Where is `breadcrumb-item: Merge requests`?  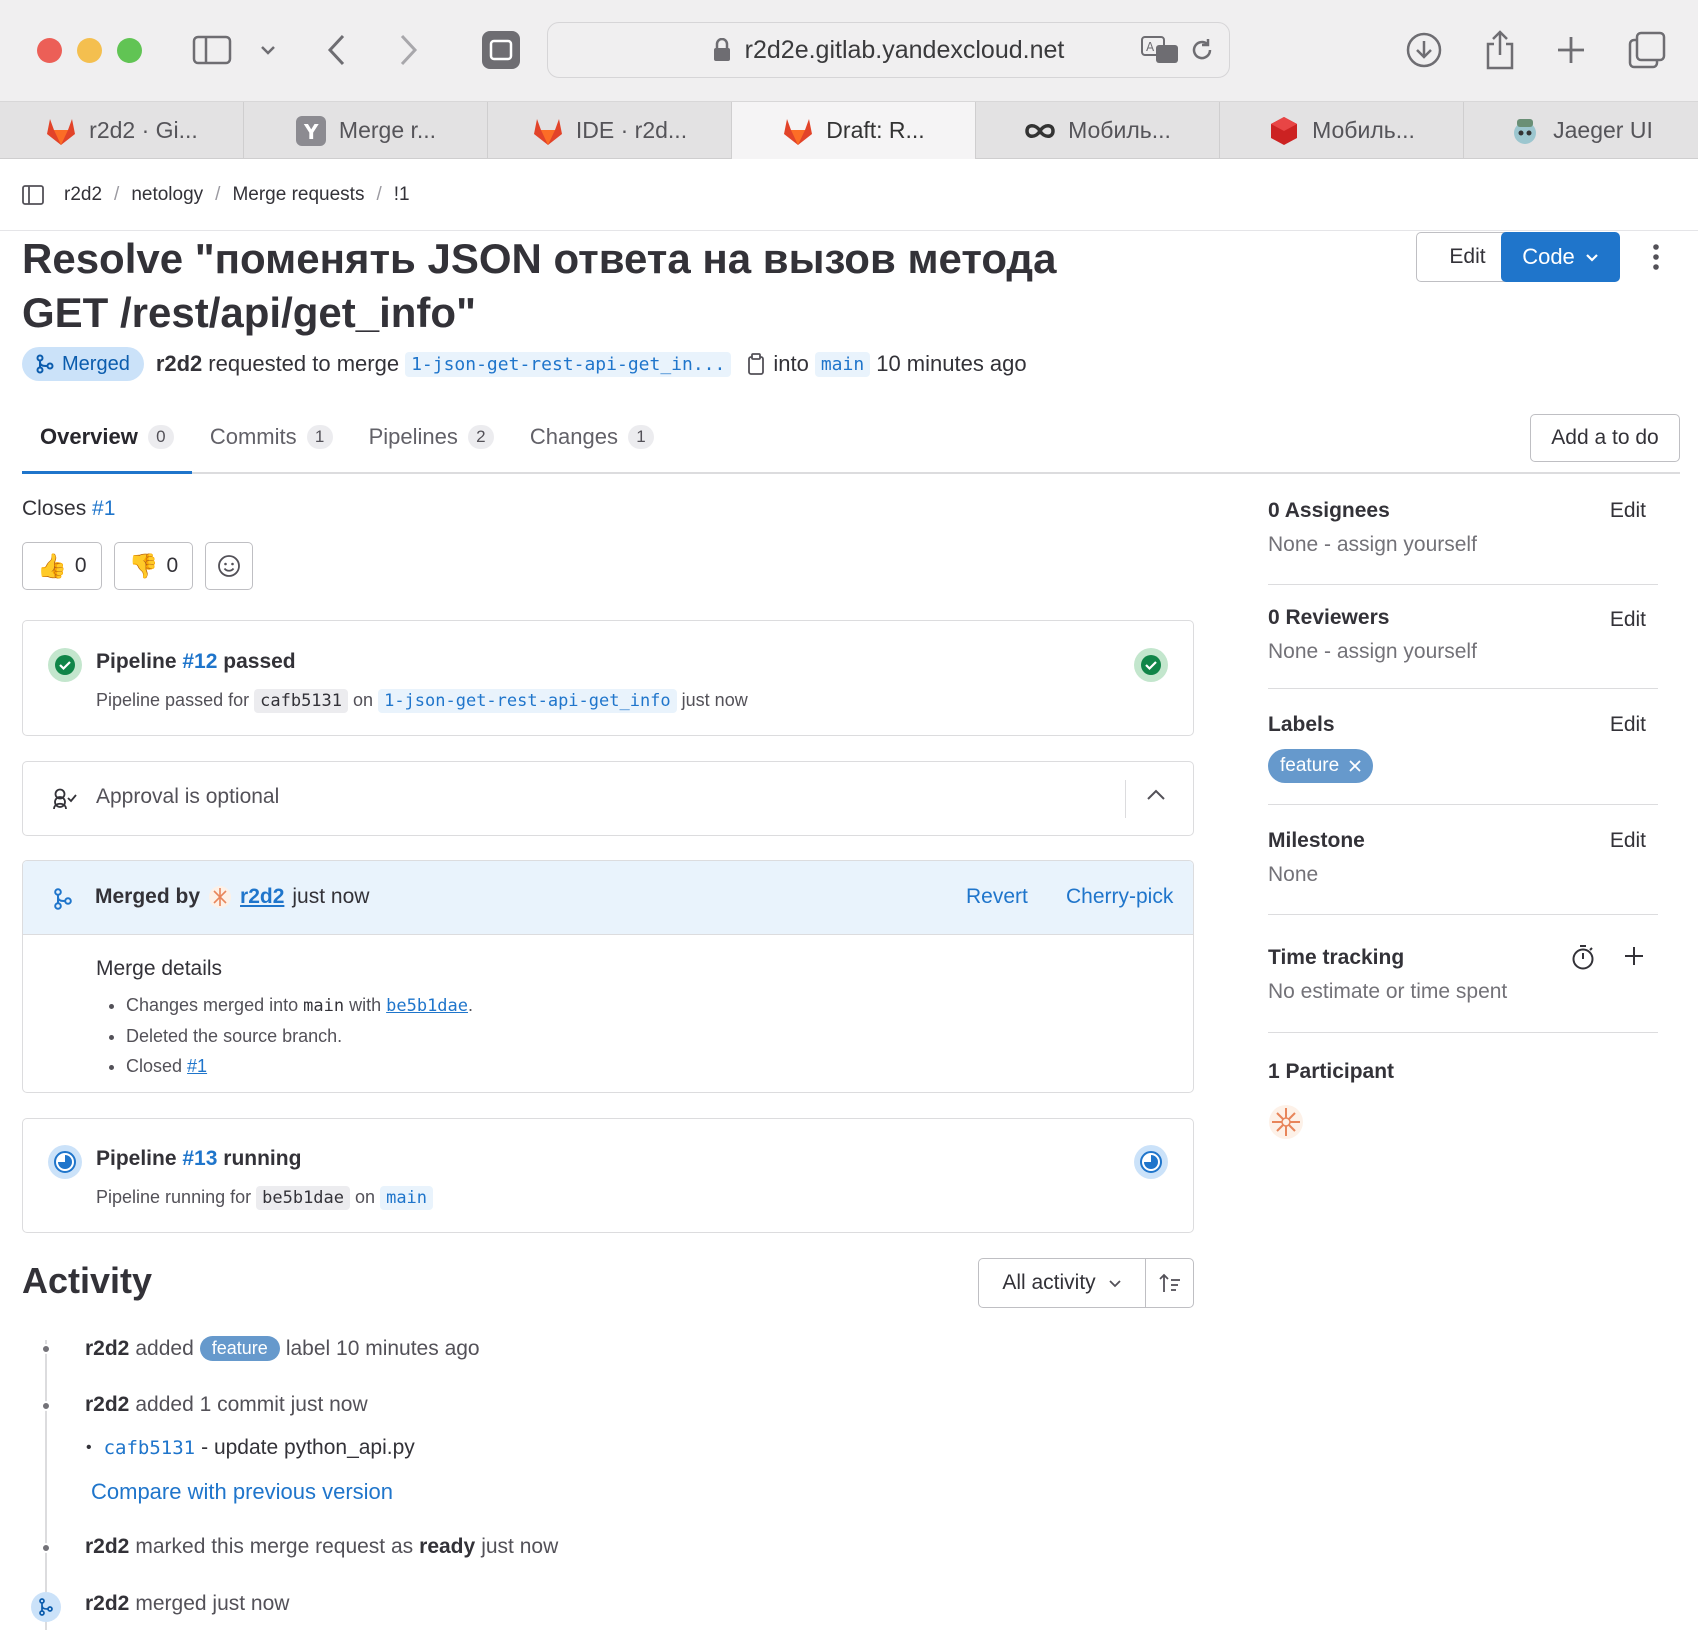
breadcrumb-item: Merge requests is located at coordinates (298, 195).